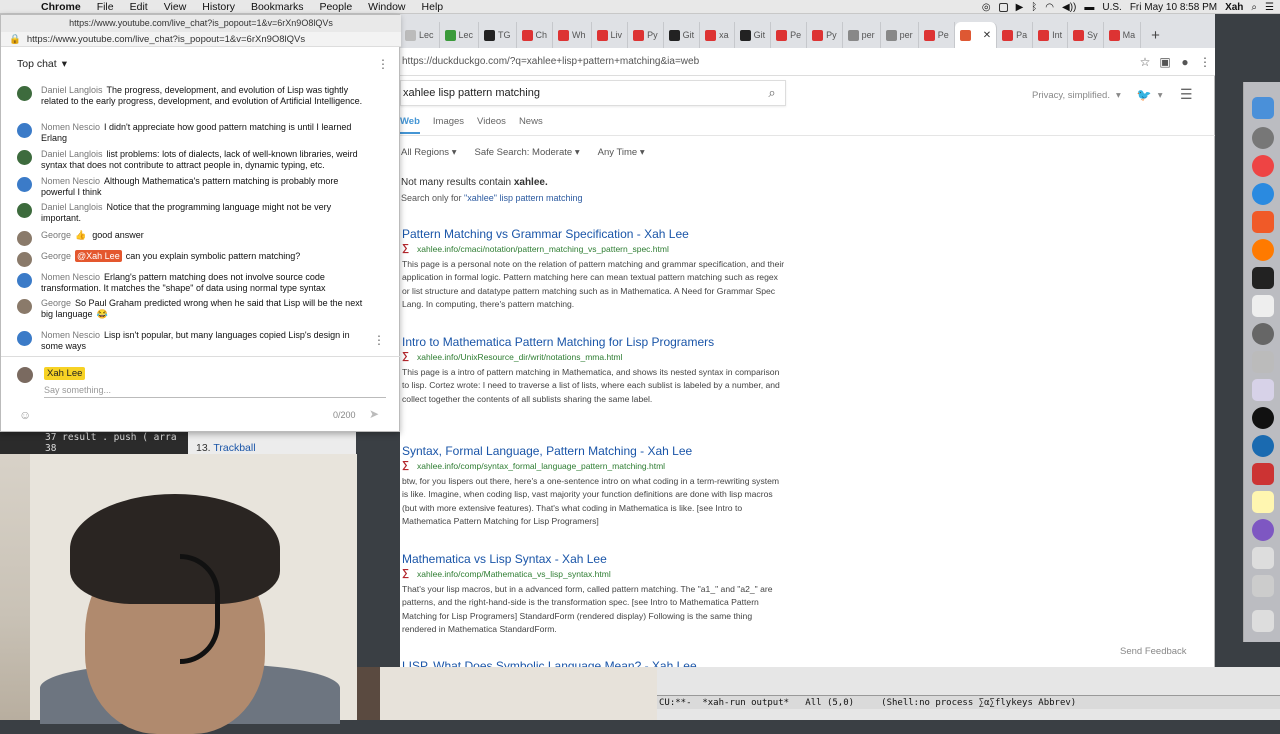 The image size is (1280, 734). I want to click on profile-icon: ●, so click(1185, 62).